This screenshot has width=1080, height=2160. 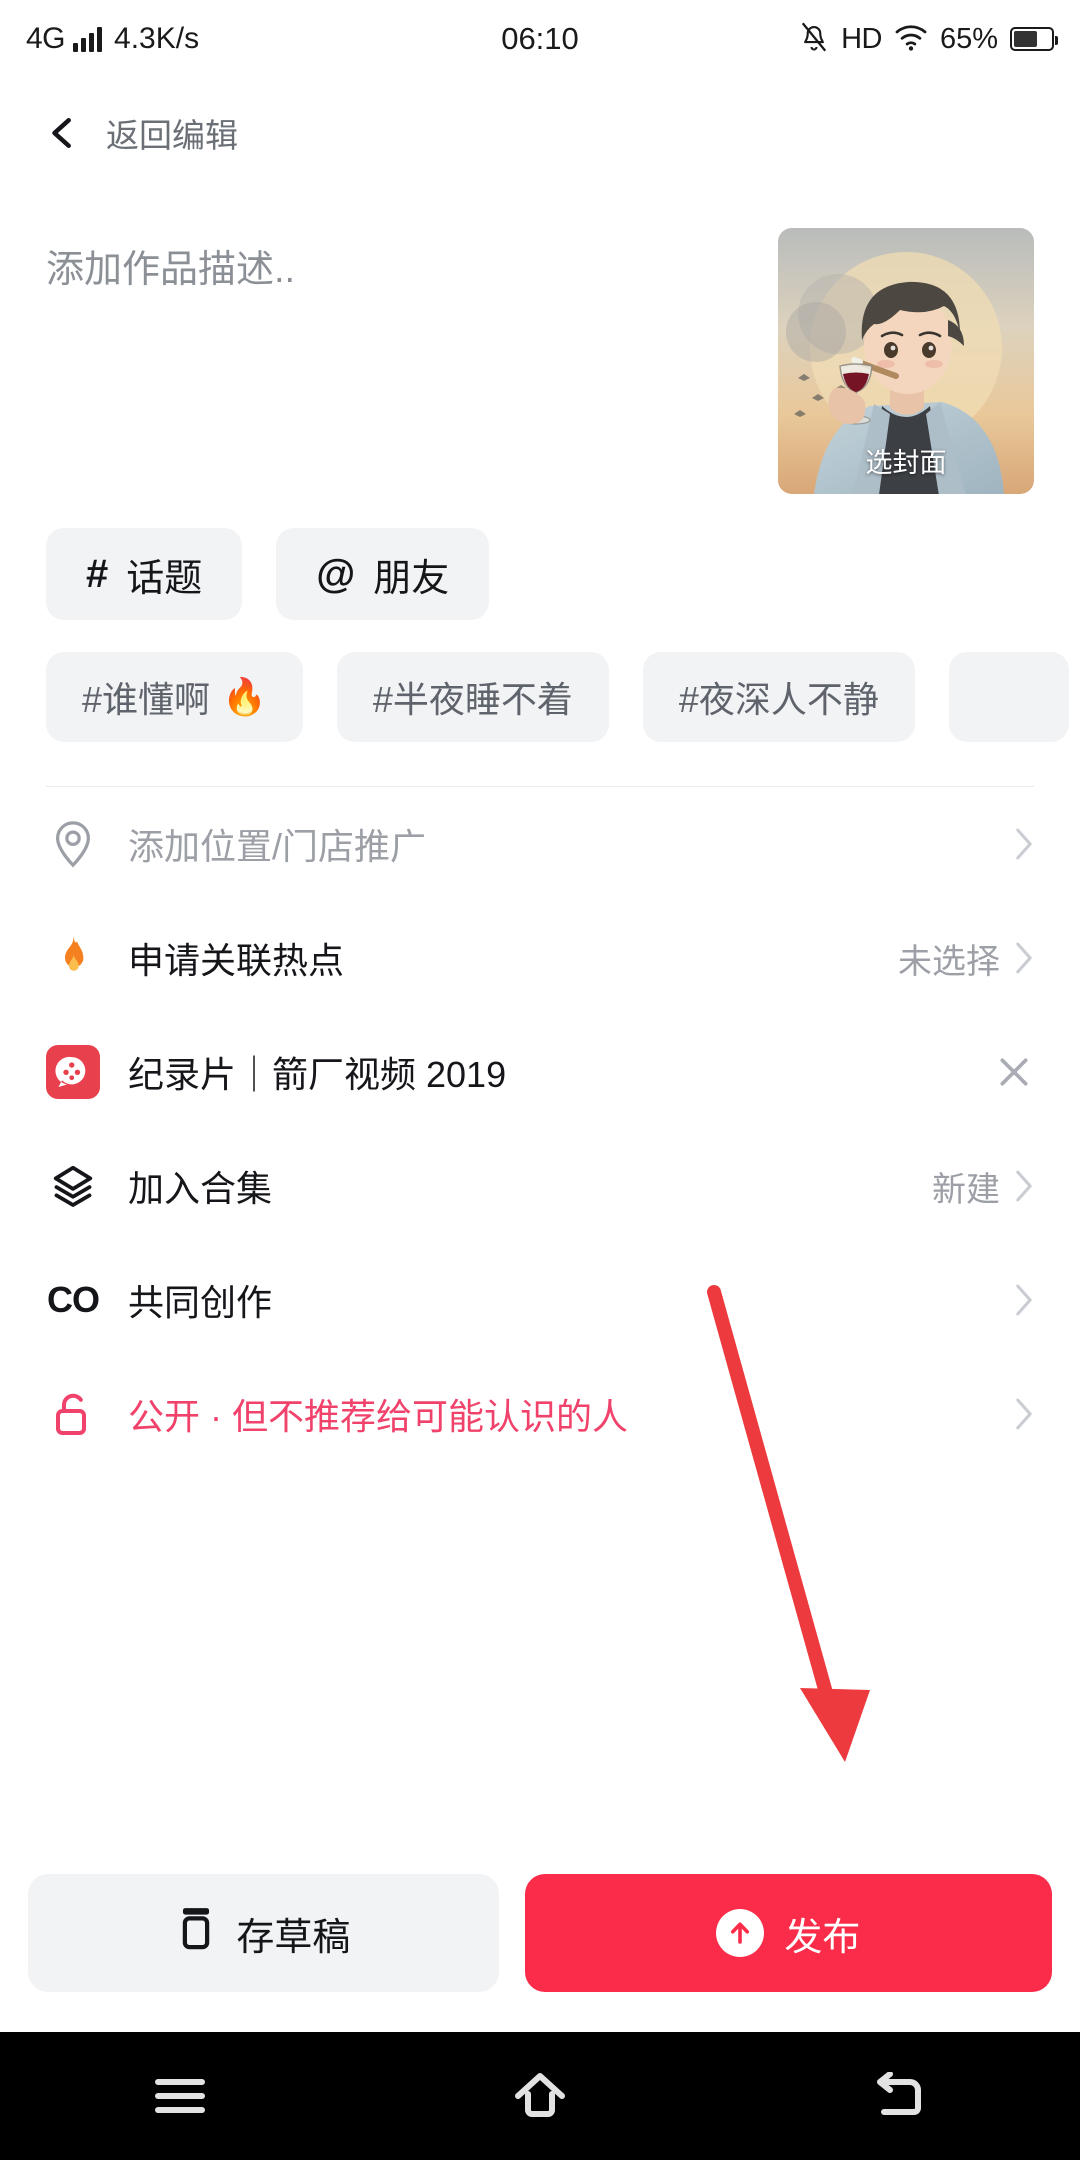 I want to click on row-location: 添加位置/门店推广, so click(x=540, y=844).